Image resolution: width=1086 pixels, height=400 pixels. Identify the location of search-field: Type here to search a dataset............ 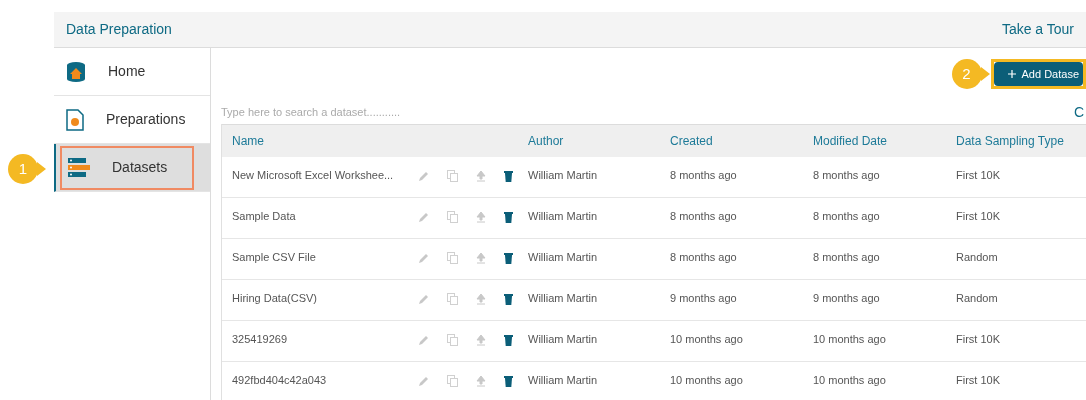
(371, 112).